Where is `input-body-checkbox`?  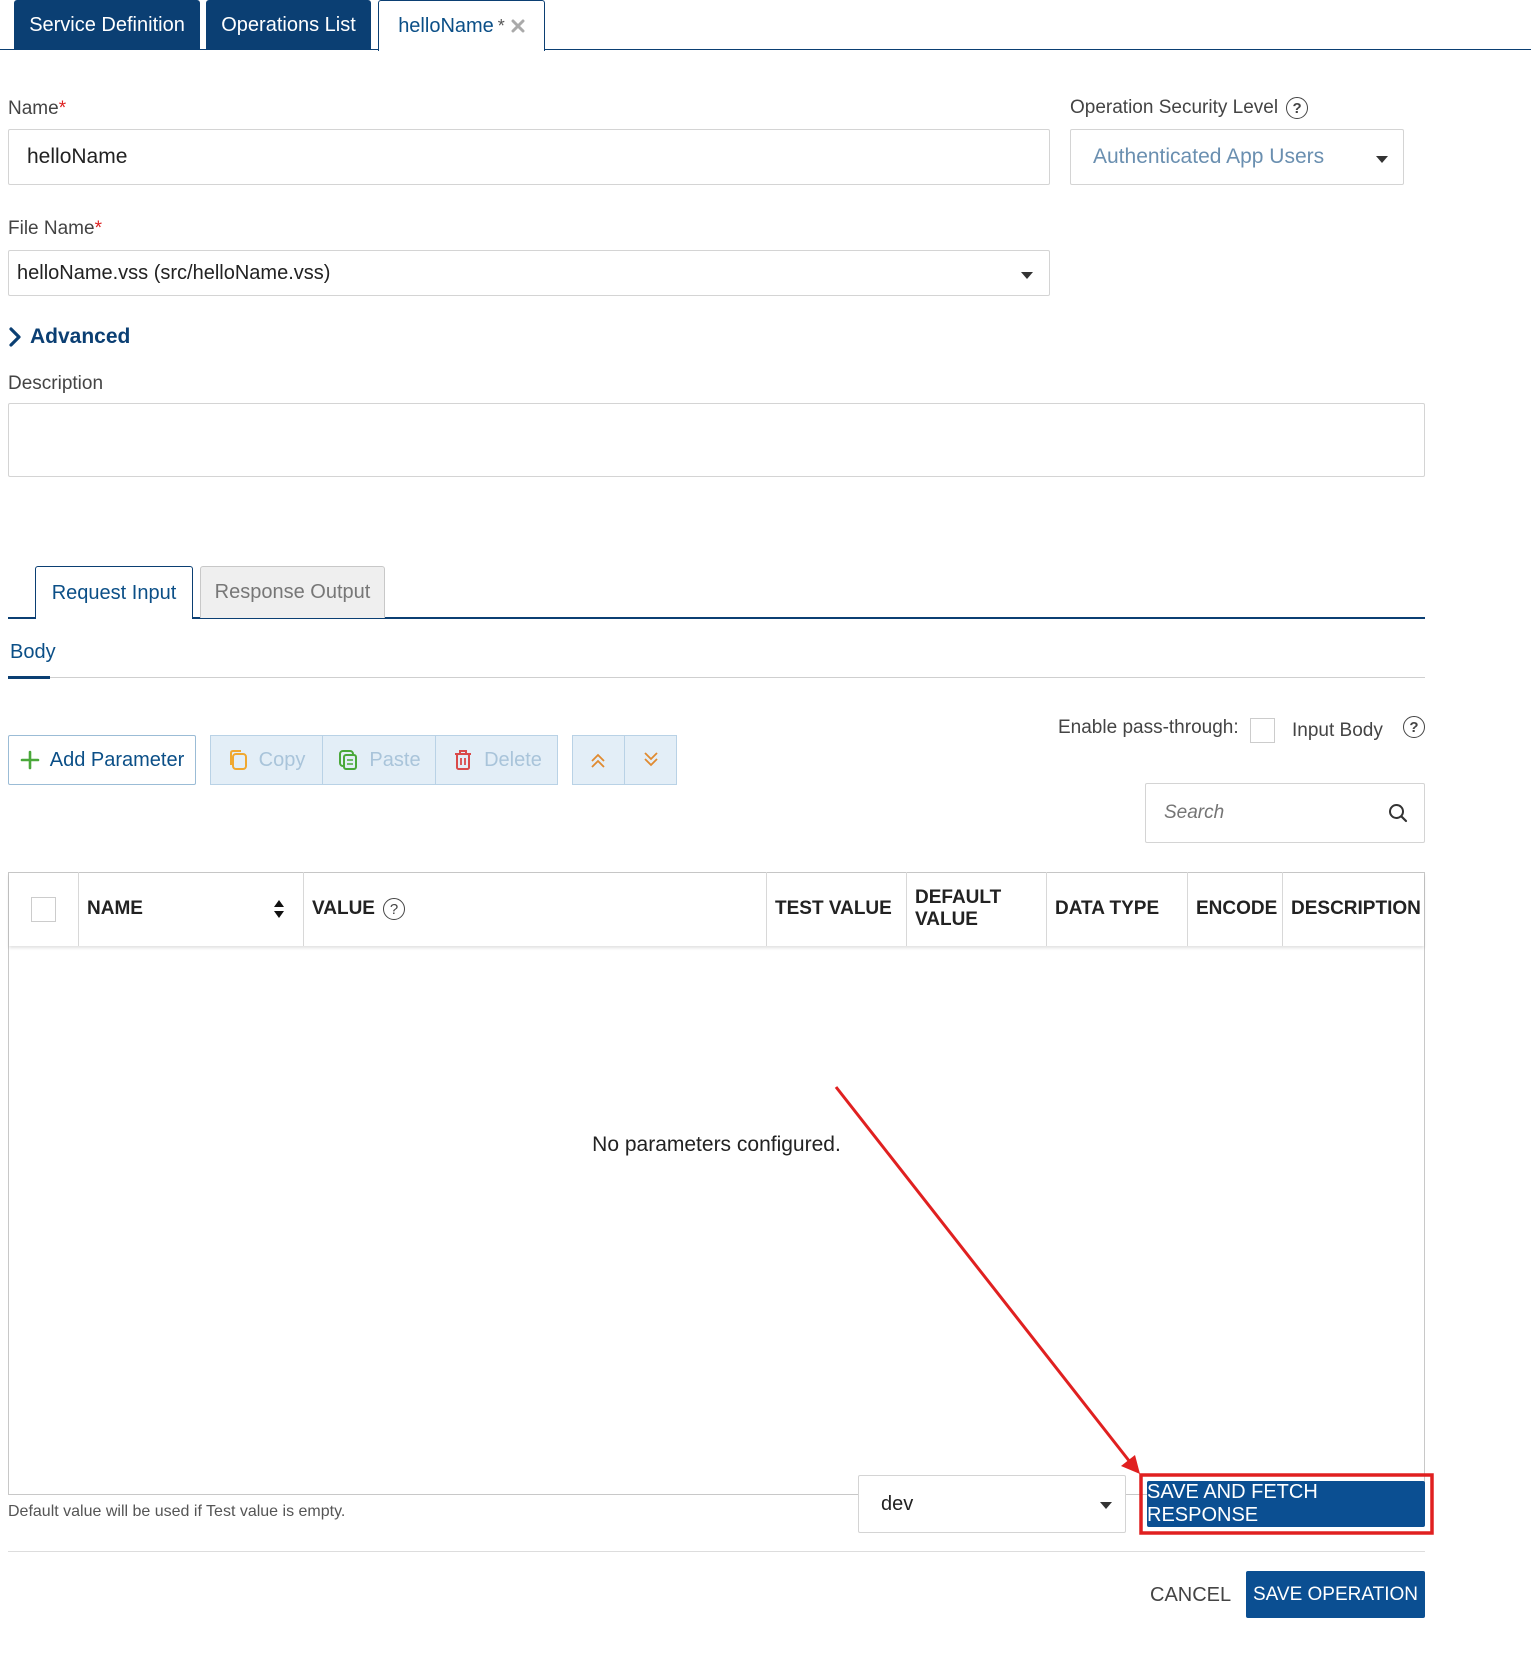
input-body-checkbox is located at coordinates (1262, 730).